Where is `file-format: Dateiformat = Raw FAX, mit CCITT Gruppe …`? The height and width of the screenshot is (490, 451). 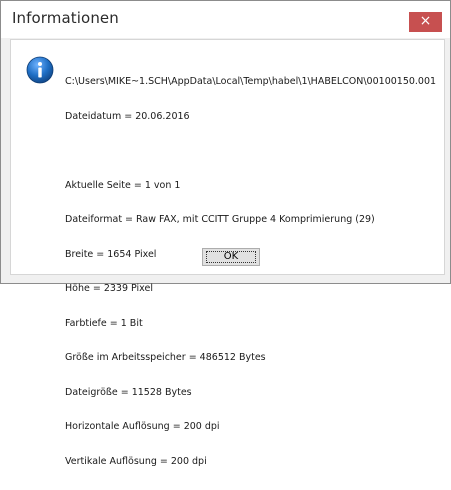
file-format: Dateiformat = Raw FAX, mit CCITT Gruppe … is located at coordinates (220, 219).